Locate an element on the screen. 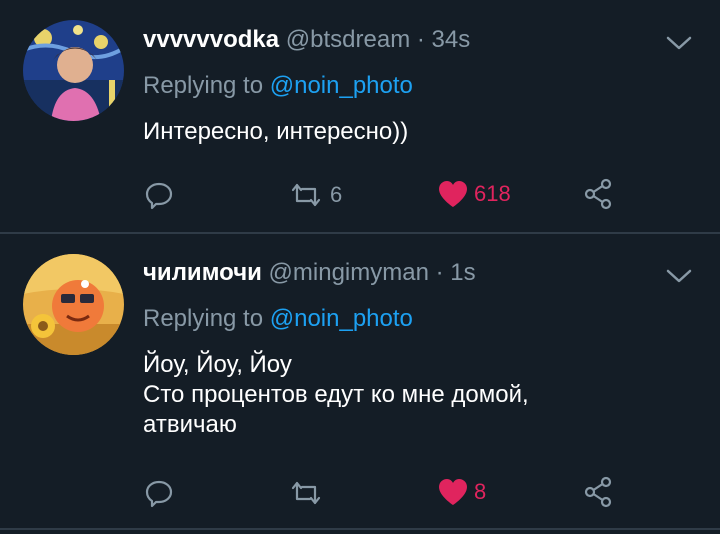  tweet-header: vvvvvvodka @btsdream · 34s is located at coordinates (306, 40).